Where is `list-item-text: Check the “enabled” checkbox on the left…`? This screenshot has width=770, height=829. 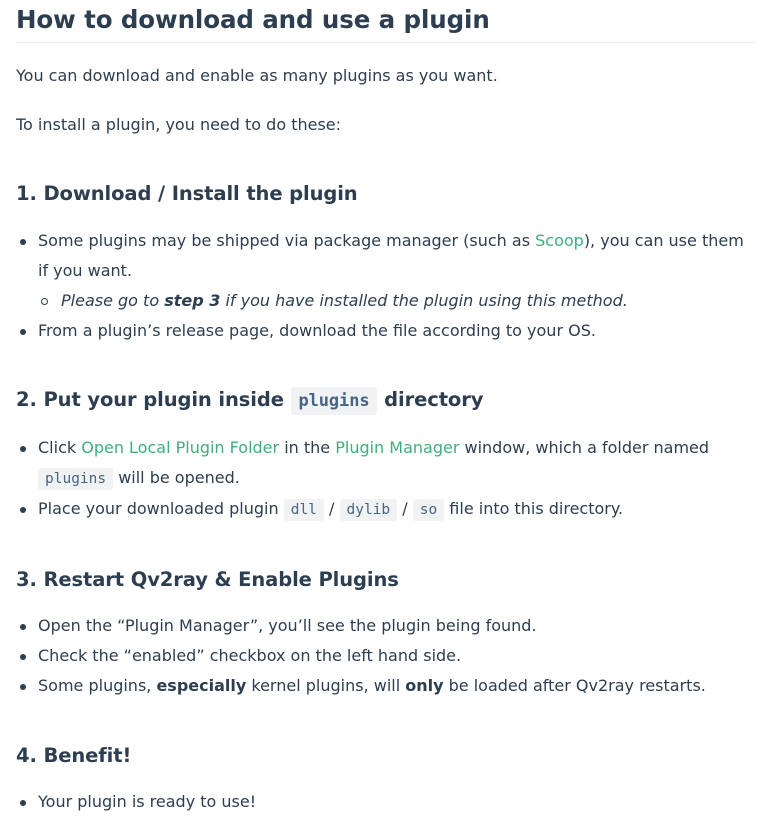
list-item-text: Check the “enabled” checkbox on the left… is located at coordinates (250, 655).